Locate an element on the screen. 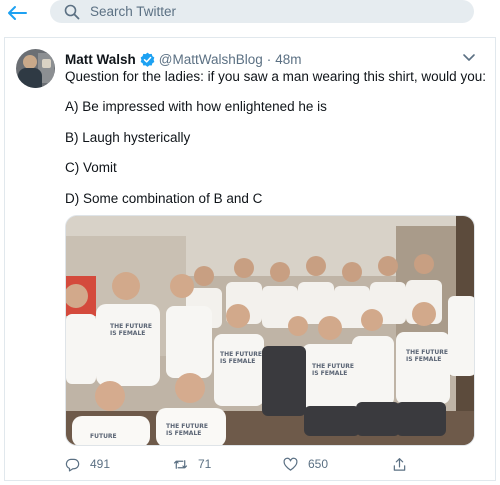  top-bar is located at coordinates (250, 17).